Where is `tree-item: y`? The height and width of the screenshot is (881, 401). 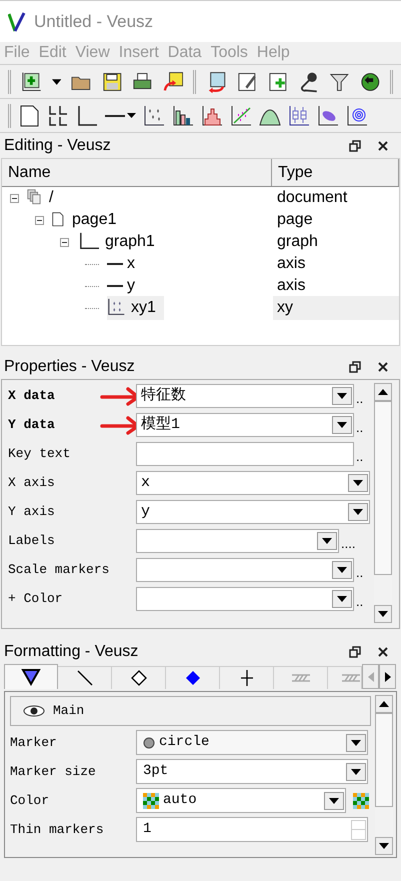 tree-item: y is located at coordinates (125, 286).